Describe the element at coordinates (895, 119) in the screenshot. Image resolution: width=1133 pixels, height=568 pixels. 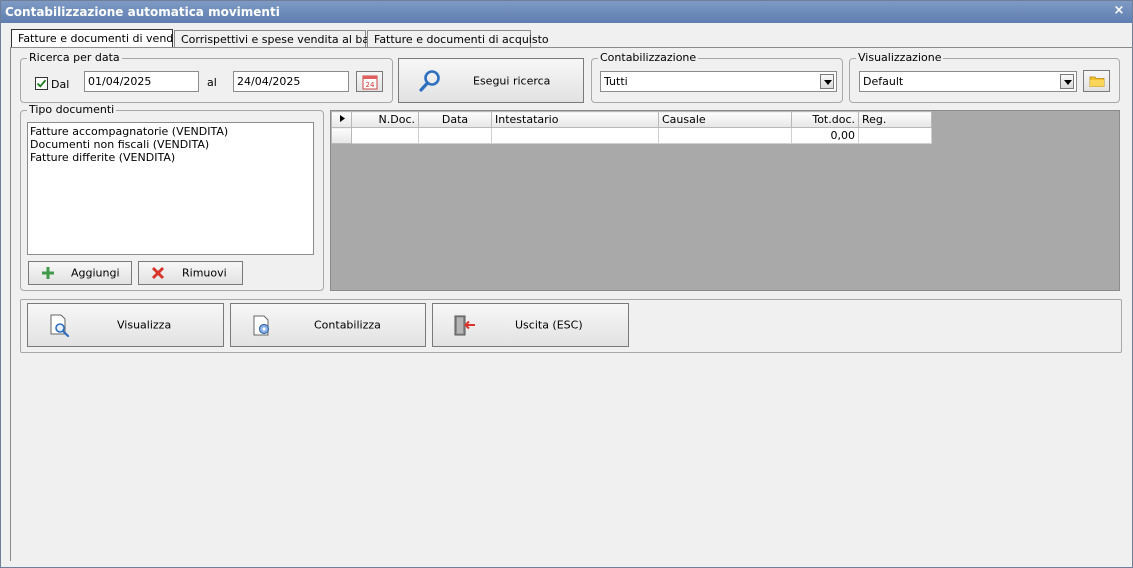
I see `column-header-reg: Reg.` at that location.